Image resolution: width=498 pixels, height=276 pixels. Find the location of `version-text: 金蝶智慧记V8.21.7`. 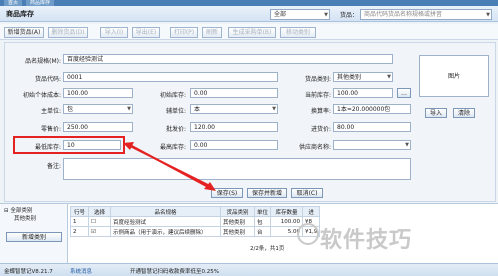

version-text: 金蝶智慧记V8.21.7 is located at coordinates (28, 272).